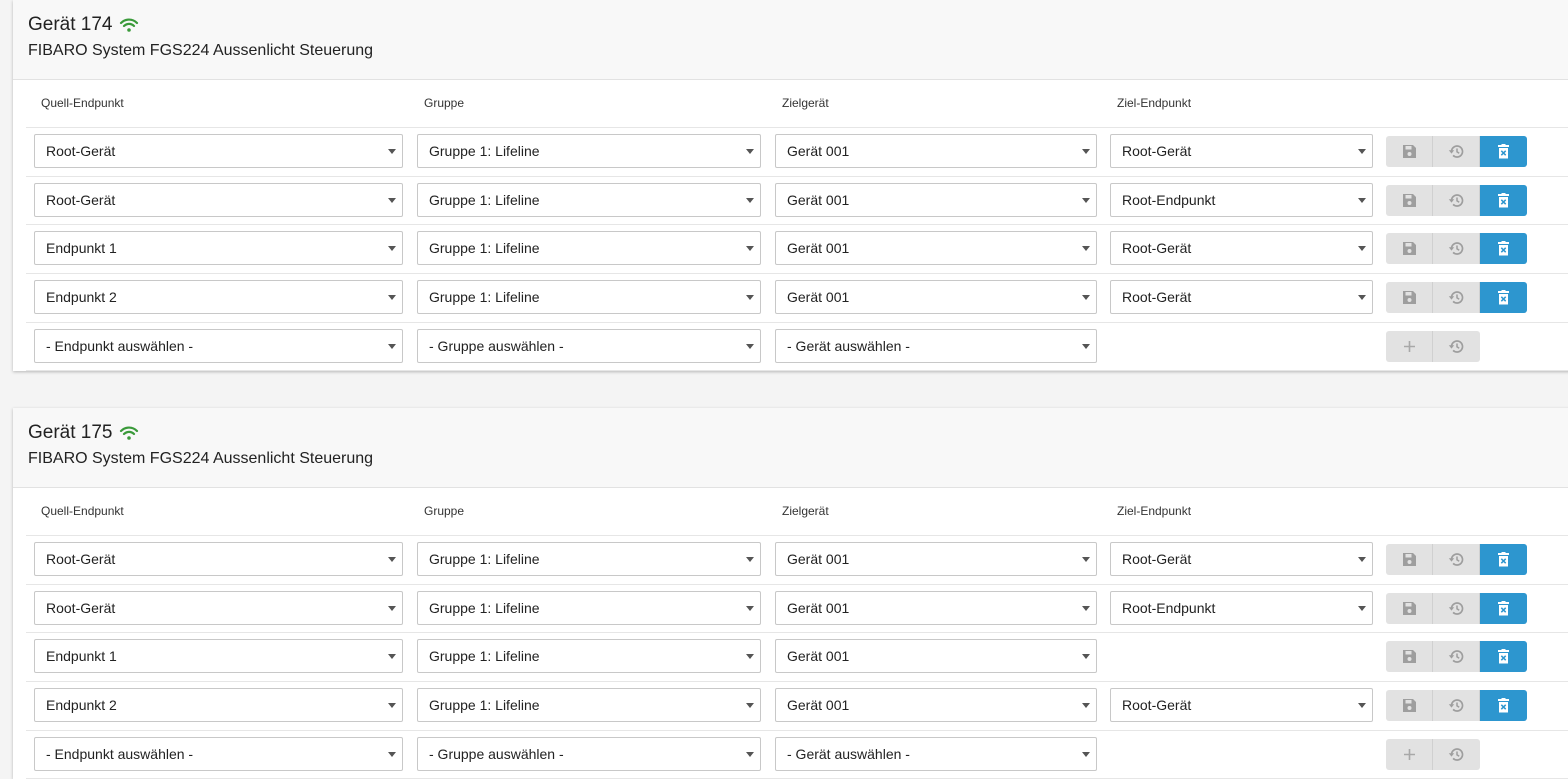 This screenshot has width=1568, height=779. Describe the element at coordinates (70, 24) in the screenshot. I see `device-title: Gerät 174` at that location.